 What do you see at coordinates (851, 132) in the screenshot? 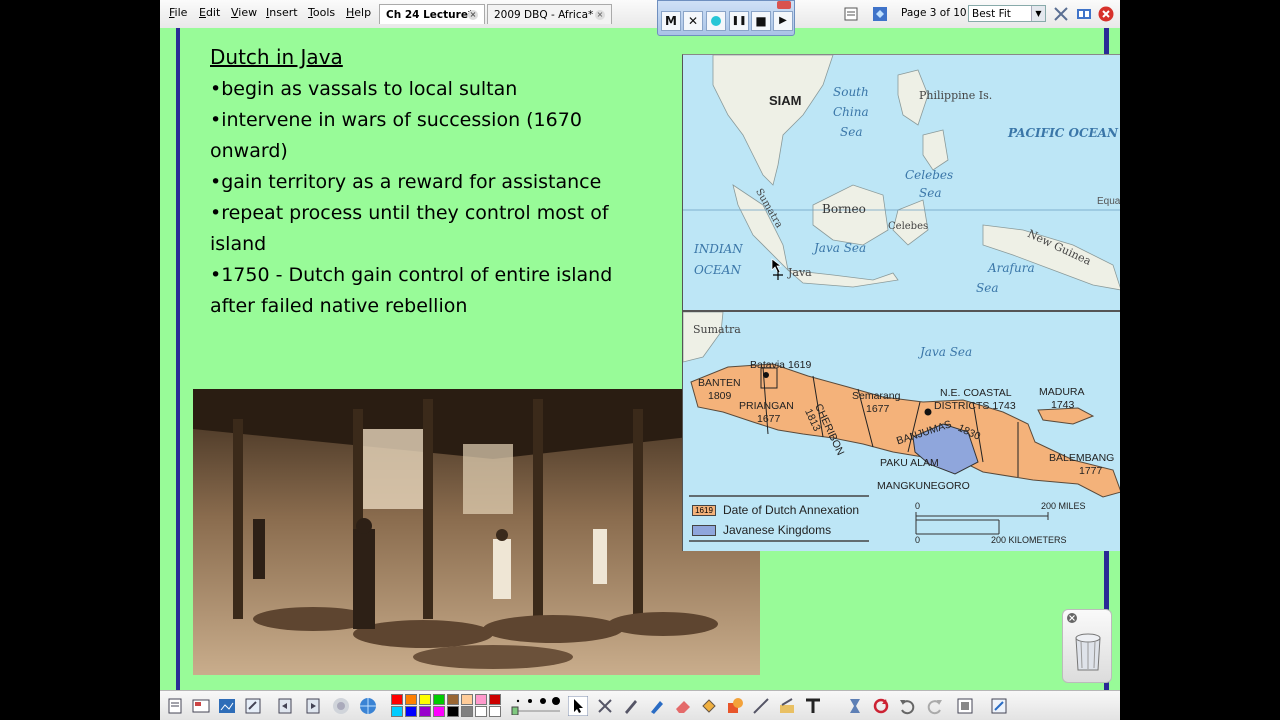
I see `map-label-sea: Sea` at bounding box center [851, 132].